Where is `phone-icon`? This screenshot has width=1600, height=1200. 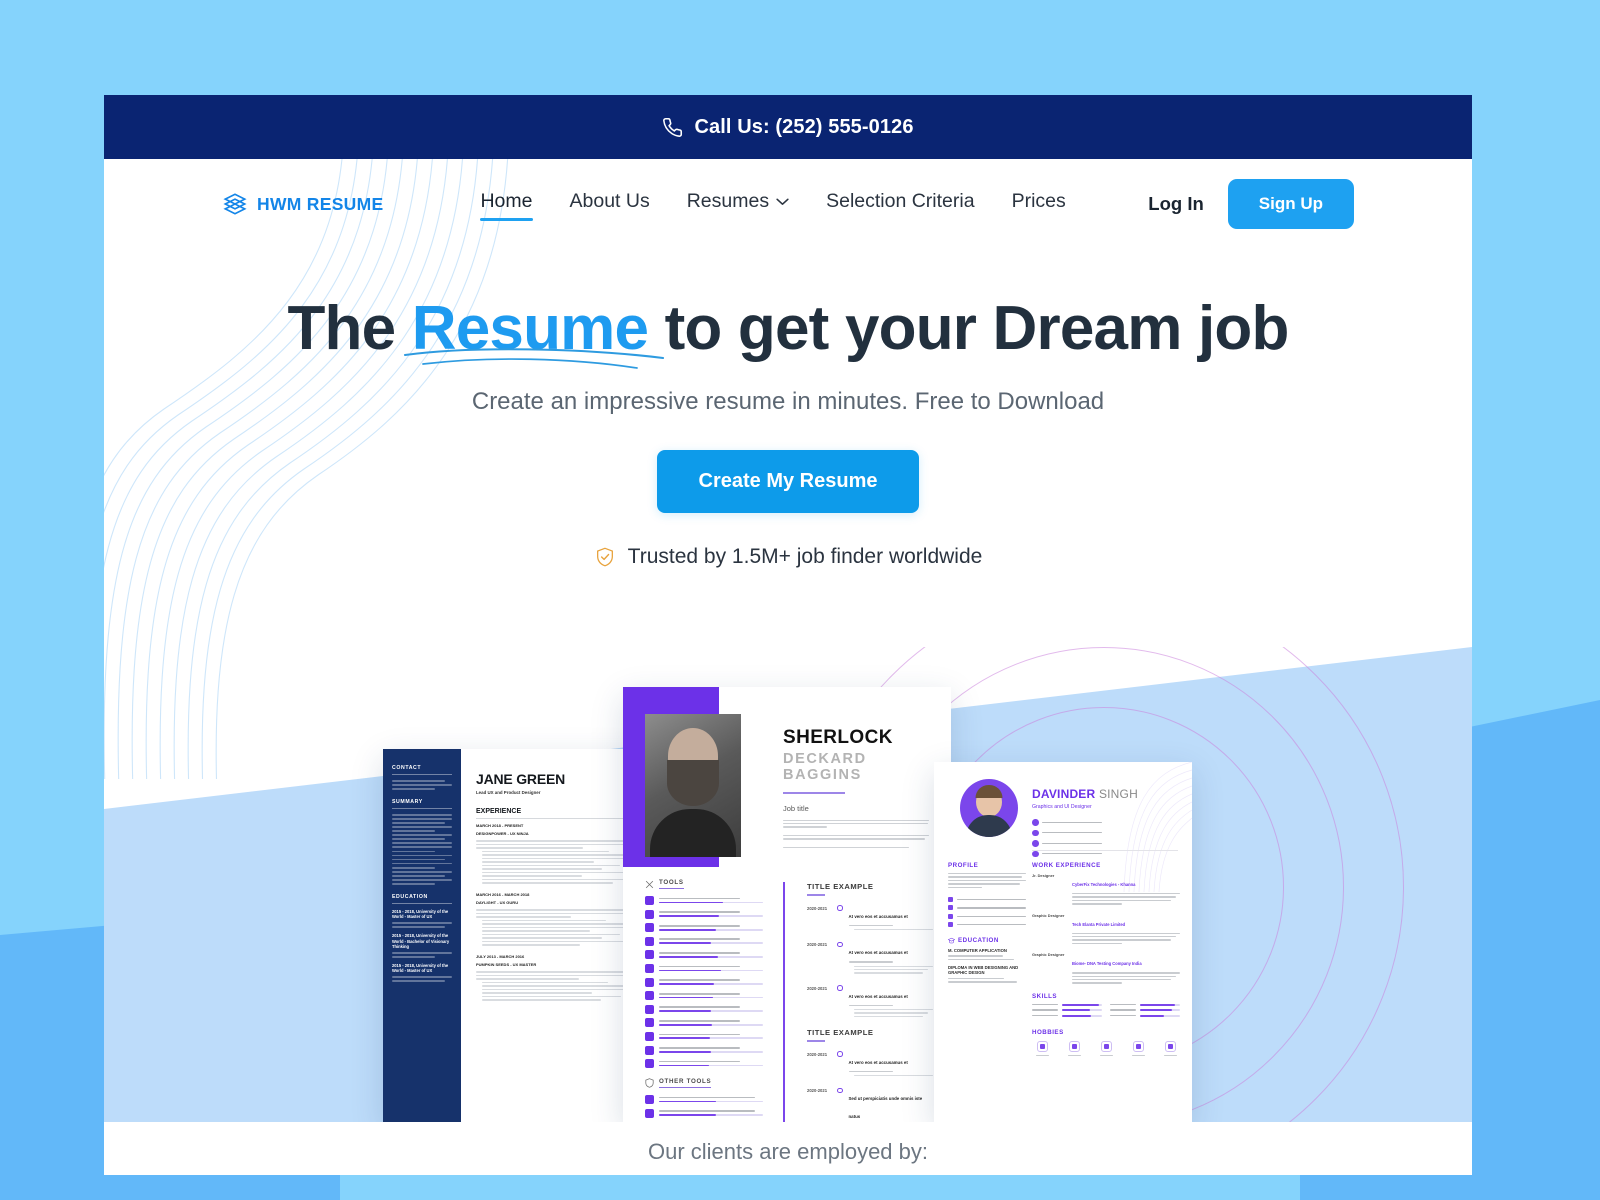
phone-icon is located at coordinates (672, 127).